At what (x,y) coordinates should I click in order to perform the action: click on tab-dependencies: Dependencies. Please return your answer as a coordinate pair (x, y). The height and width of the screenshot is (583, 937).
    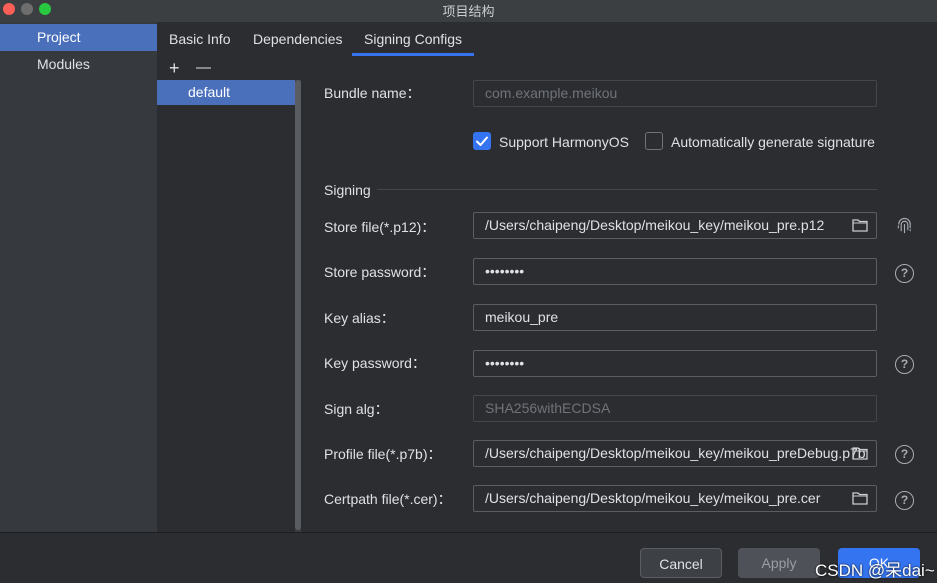
    Looking at the image, I should click on (298, 39).